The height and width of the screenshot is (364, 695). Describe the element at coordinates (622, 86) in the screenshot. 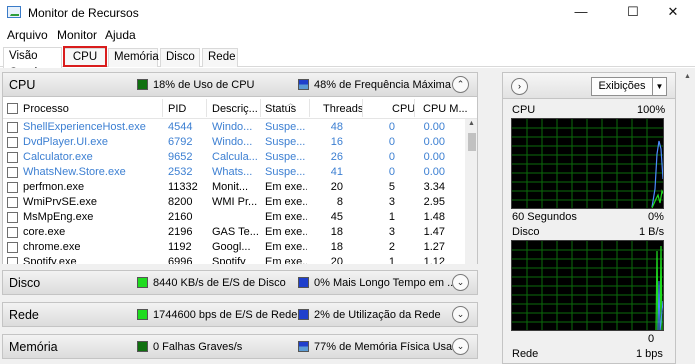

I see `views-button: Exibições` at that location.